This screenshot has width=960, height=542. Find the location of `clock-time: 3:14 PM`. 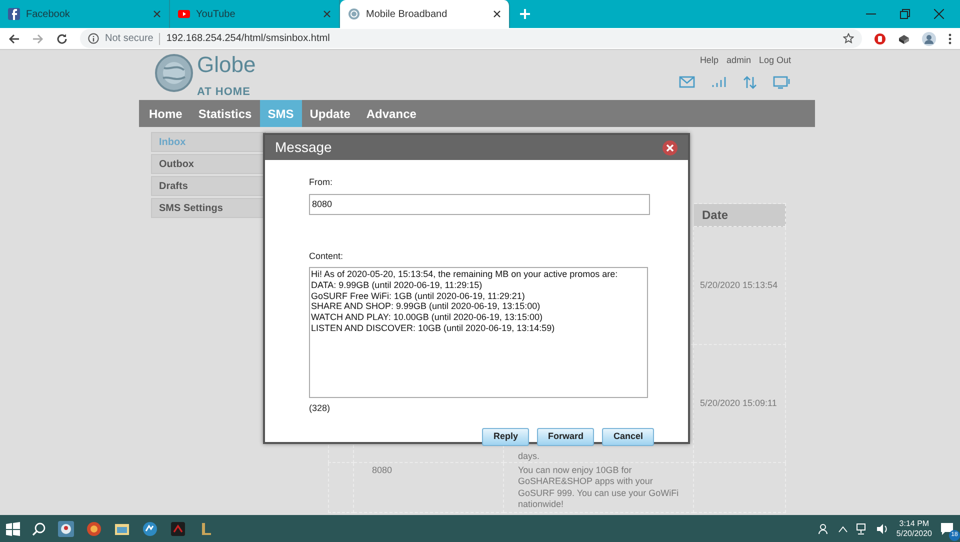

clock-time: 3:14 PM is located at coordinates (914, 523).